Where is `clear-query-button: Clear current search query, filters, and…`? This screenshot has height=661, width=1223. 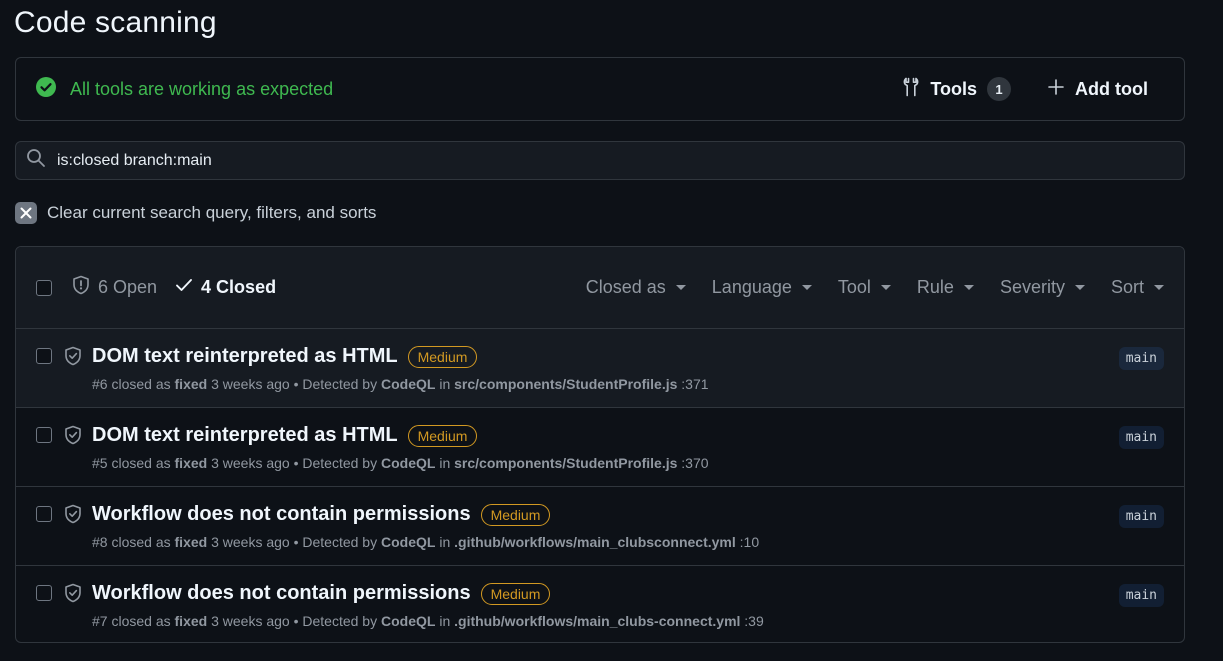 clear-query-button: Clear current search query, filters, and… is located at coordinates (195, 213).